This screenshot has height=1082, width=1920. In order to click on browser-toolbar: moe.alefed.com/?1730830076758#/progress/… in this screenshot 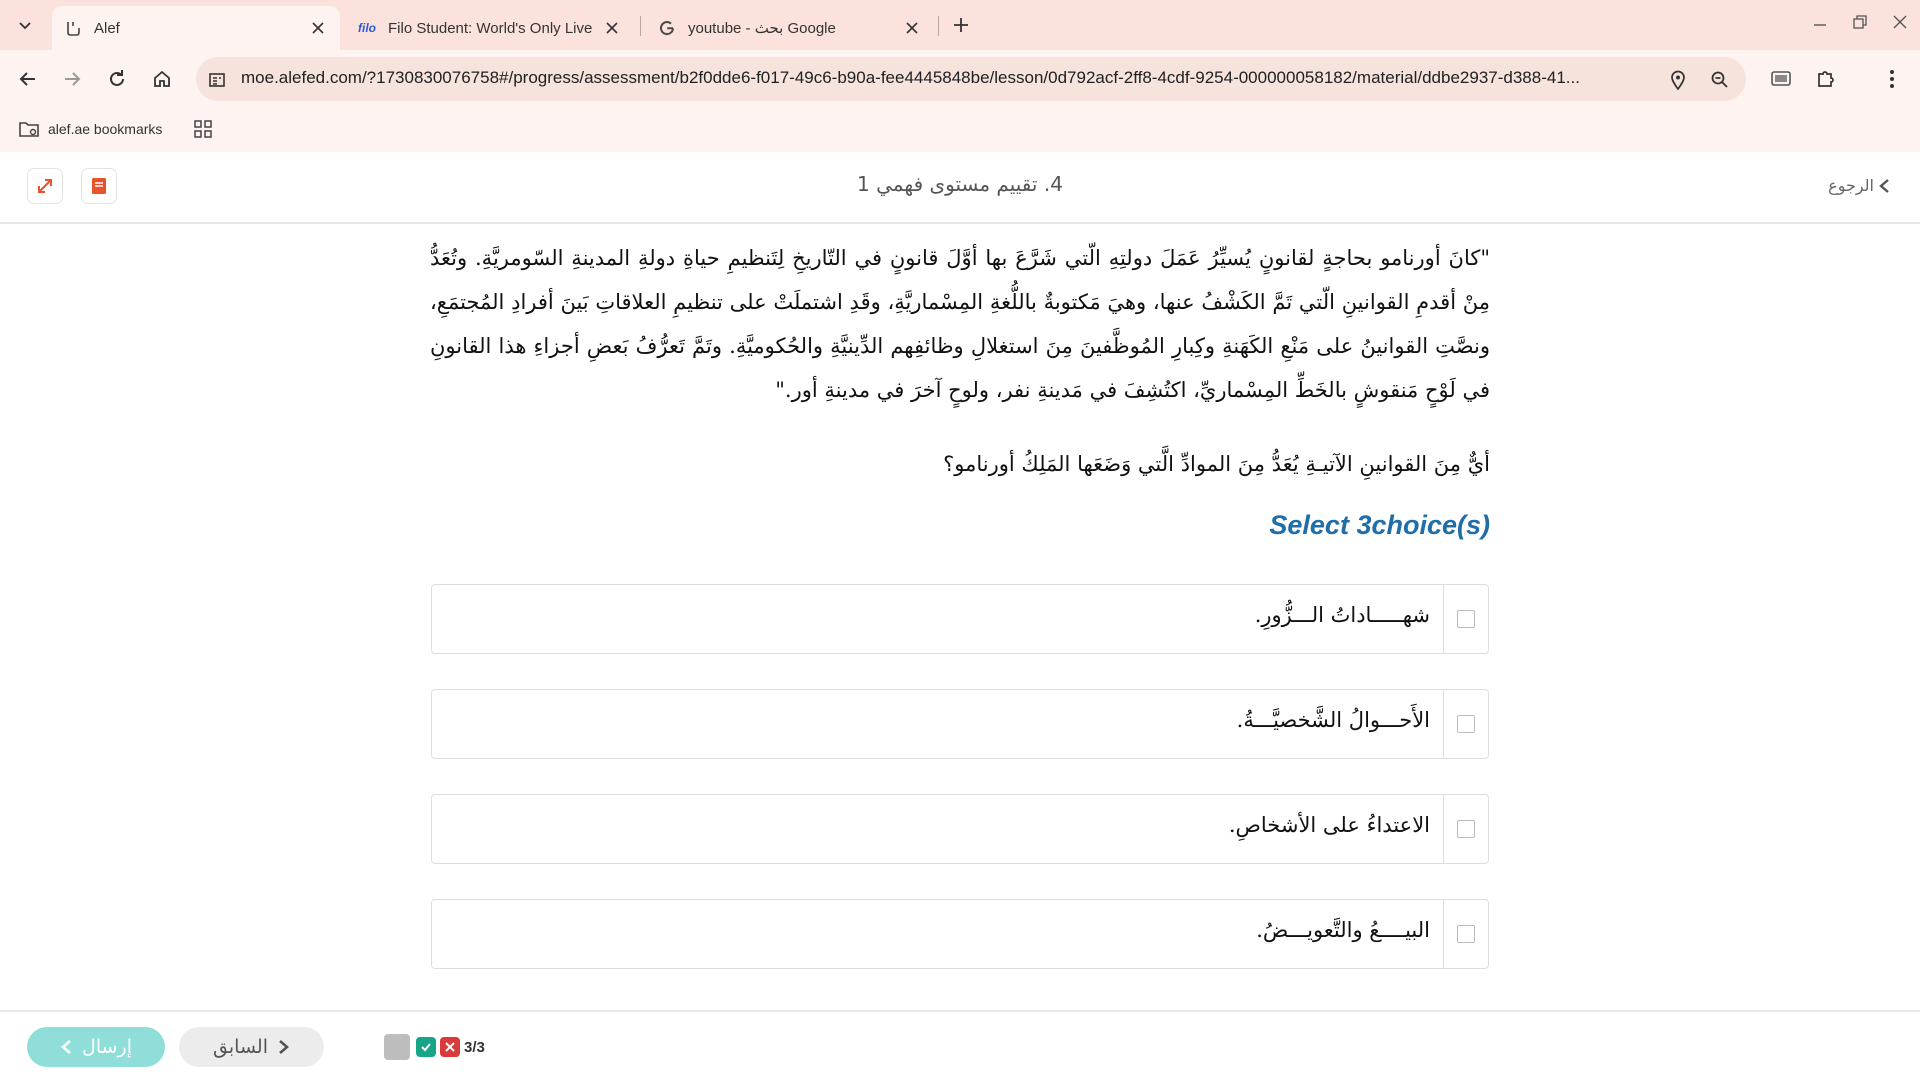, I will do `click(960, 79)`.